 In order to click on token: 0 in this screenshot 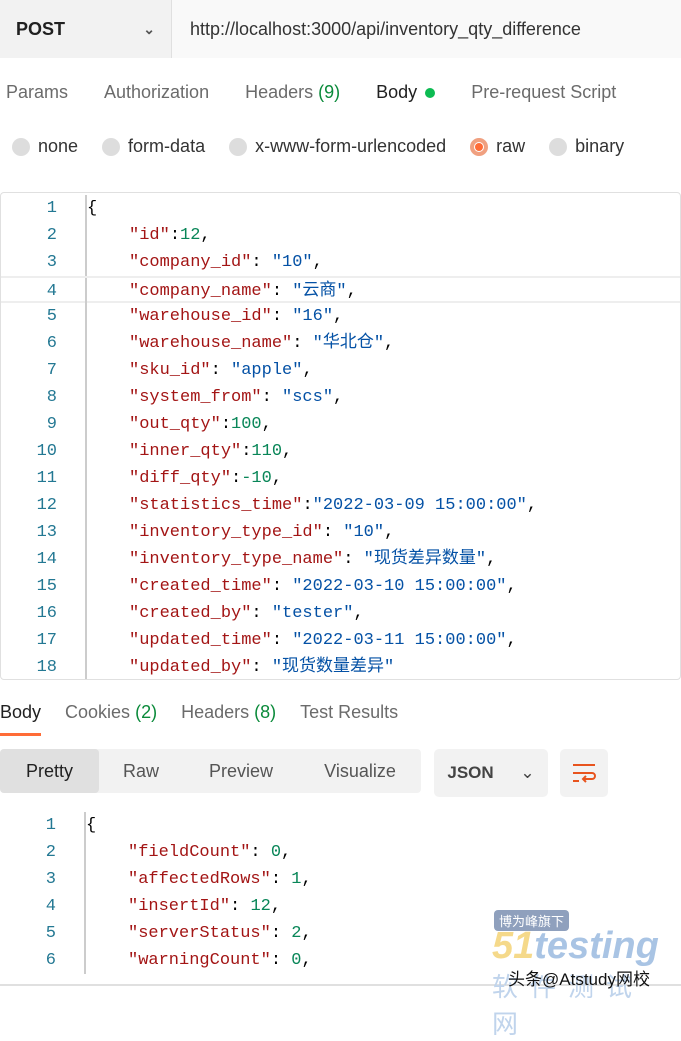, I will do `click(296, 960)`.